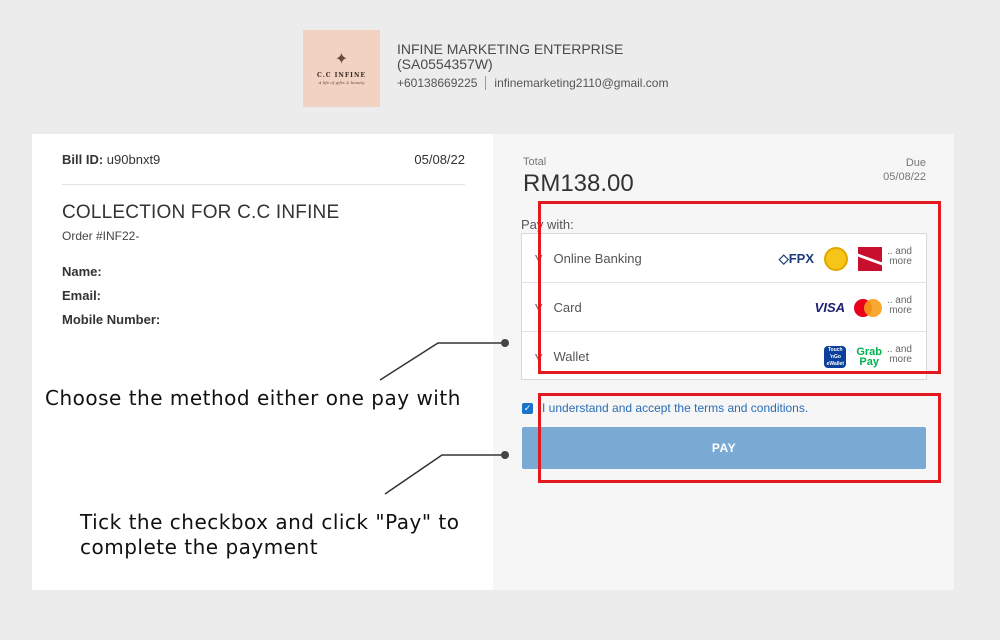 Image resolution: width=1000 pixels, height=640 pixels. What do you see at coordinates (904, 177) in the screenshot?
I see `due-date: 05/08/22` at bounding box center [904, 177].